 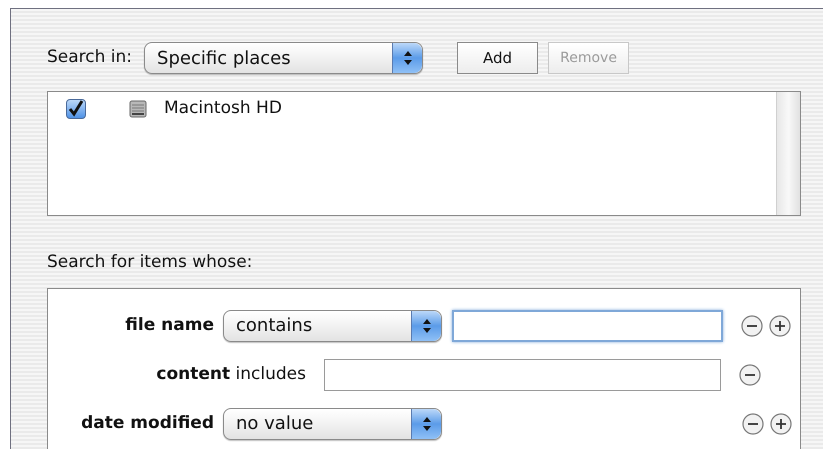 I want to click on push-button: Add, so click(x=497, y=58).